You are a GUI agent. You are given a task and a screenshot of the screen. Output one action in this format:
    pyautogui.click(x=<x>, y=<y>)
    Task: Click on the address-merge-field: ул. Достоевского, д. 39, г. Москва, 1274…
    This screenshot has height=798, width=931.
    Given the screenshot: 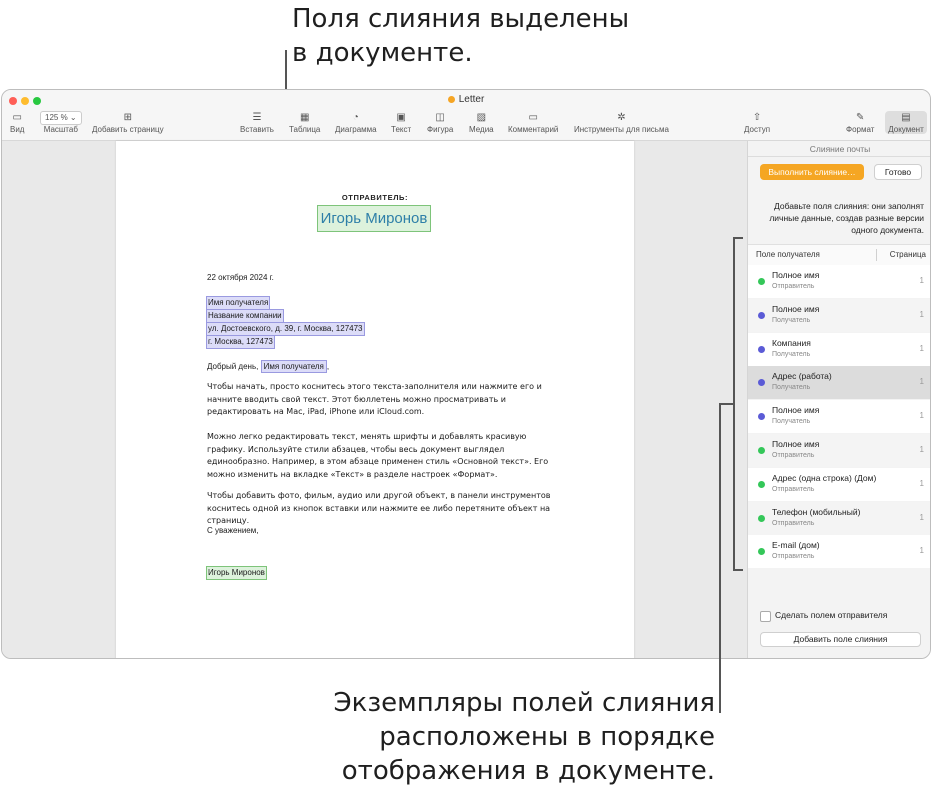 What is the action you would take?
    pyautogui.click(x=285, y=329)
    